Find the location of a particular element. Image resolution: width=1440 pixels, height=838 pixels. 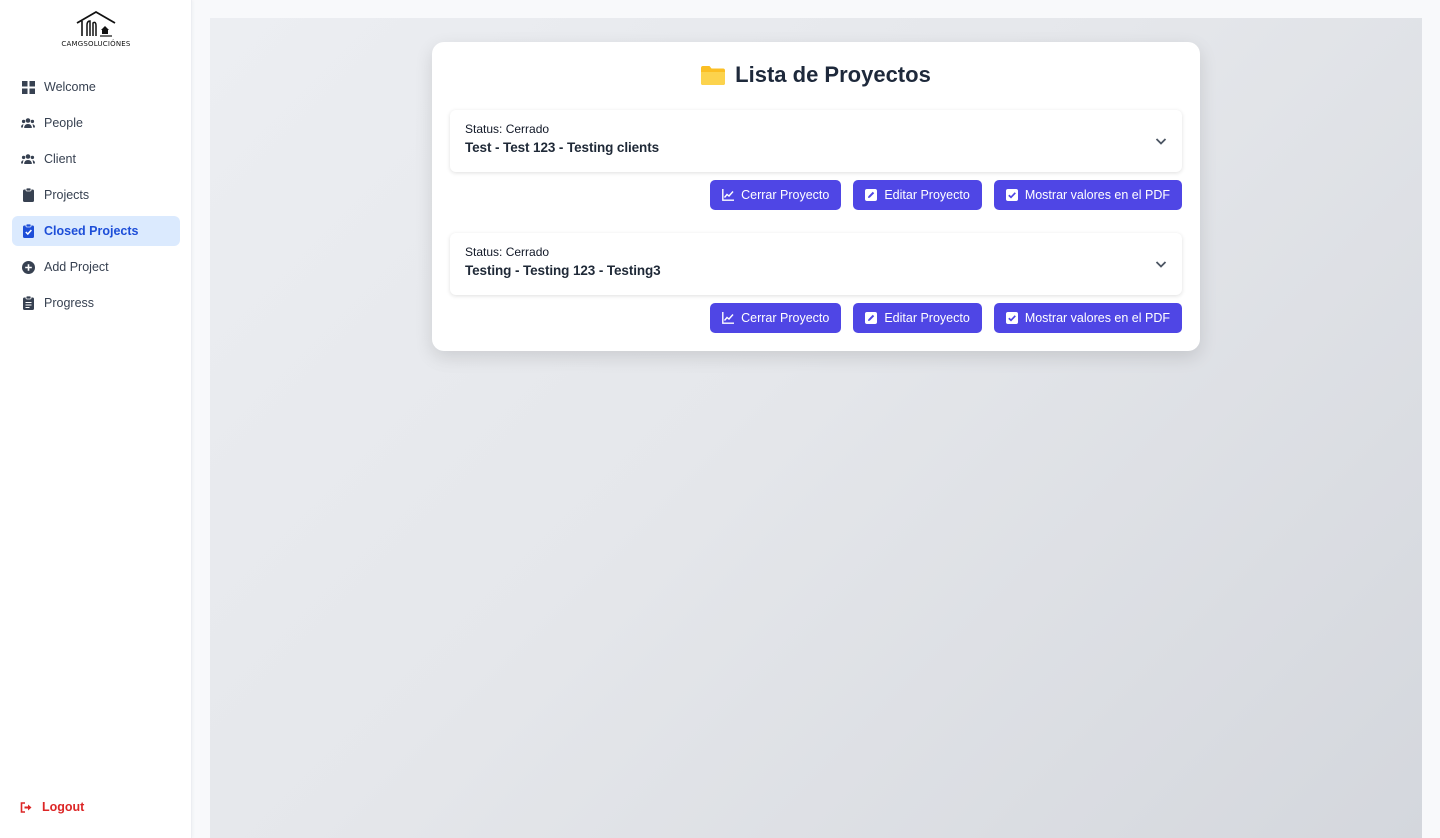

sidebar-item-client: Client is located at coordinates (96, 159).